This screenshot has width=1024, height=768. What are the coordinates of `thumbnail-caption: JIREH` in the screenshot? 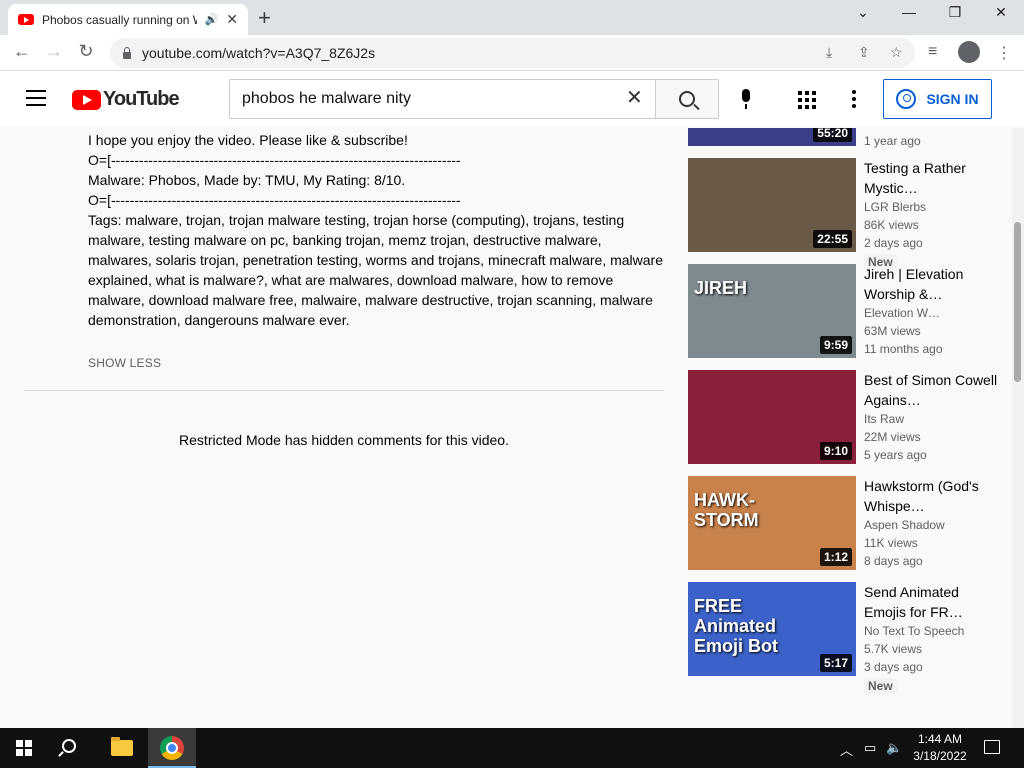 It's located at (721, 288).